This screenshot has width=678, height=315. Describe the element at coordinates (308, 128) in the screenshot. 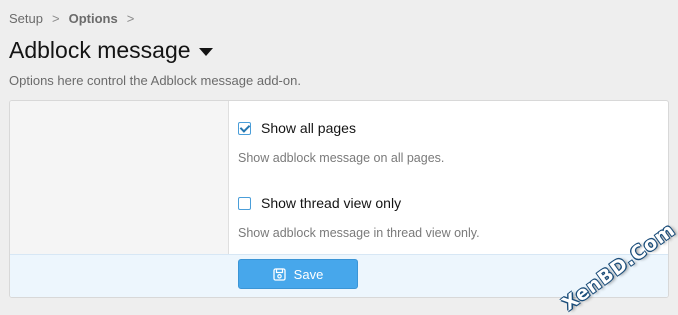

I see `option-label: Show all pages` at that location.